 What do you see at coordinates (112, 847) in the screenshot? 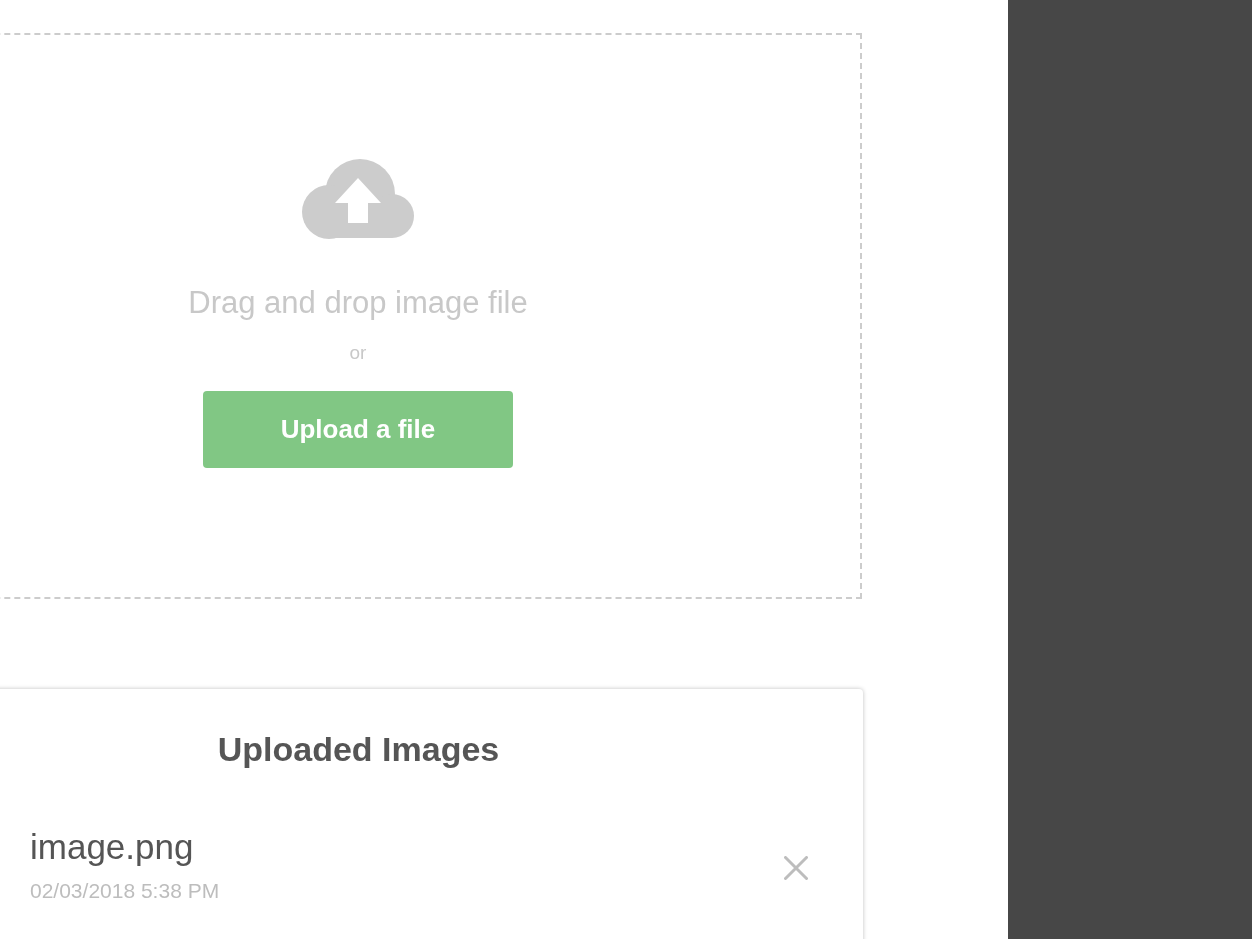
I see `file-name: image.png` at bounding box center [112, 847].